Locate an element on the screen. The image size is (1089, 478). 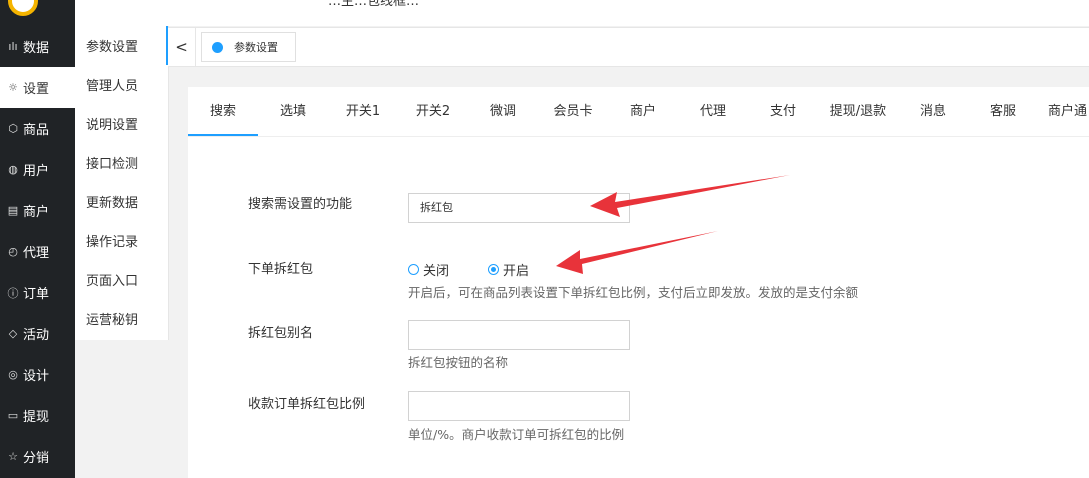
sidebar-item-label: 用户 is located at coordinates (36, 171).